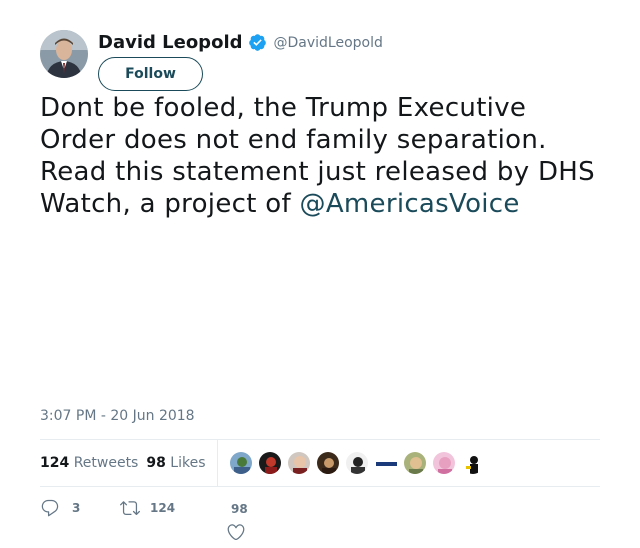 The image size is (640, 548). I want to click on mention-link: @AmericasVoice, so click(410, 204).